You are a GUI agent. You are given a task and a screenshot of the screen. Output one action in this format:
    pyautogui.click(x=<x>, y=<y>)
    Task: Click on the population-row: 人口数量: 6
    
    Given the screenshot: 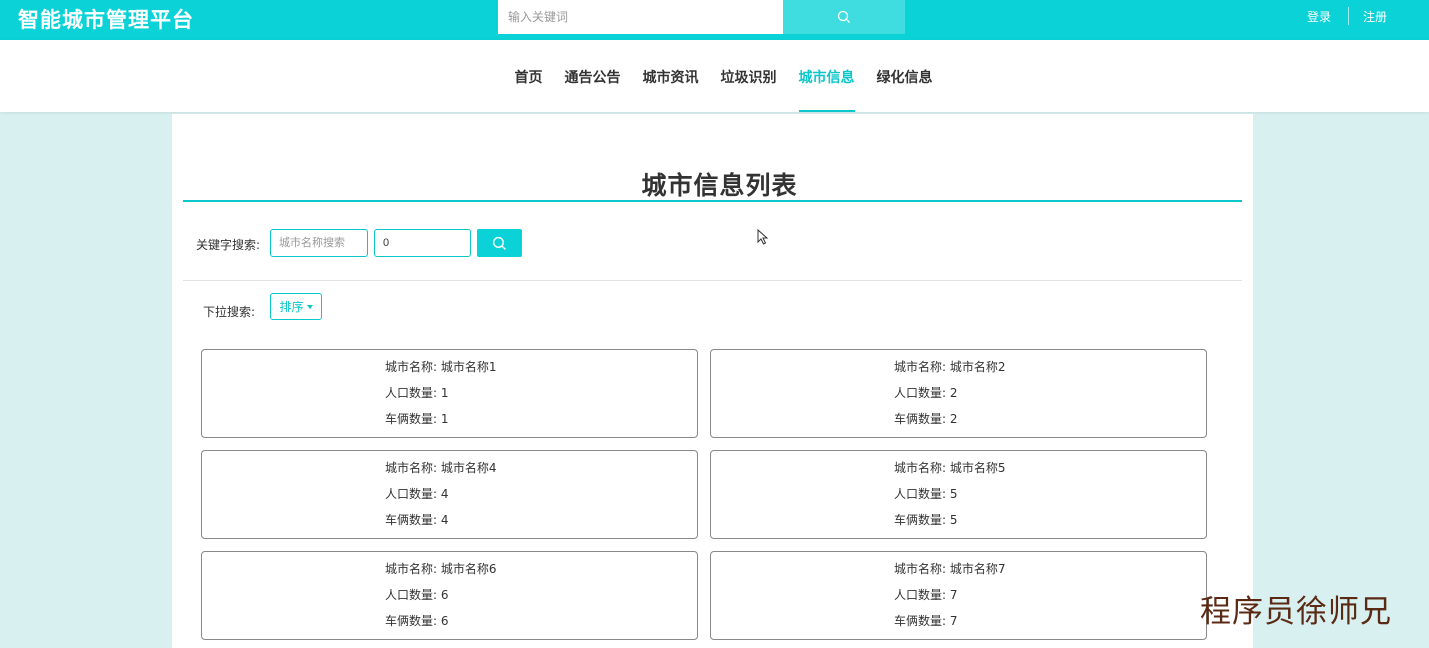 What is the action you would take?
    pyautogui.click(x=417, y=594)
    